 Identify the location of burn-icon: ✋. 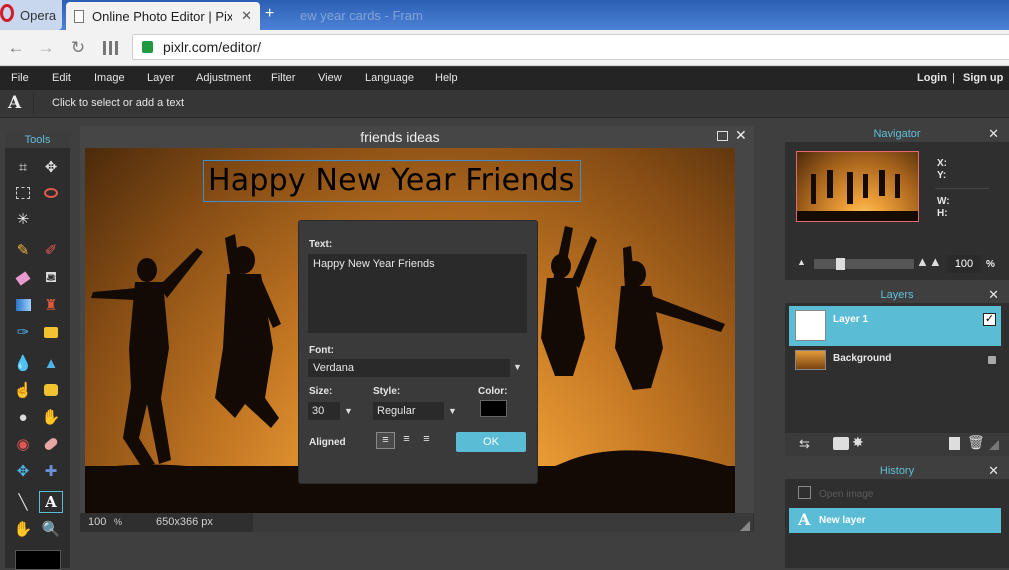
(51, 417).